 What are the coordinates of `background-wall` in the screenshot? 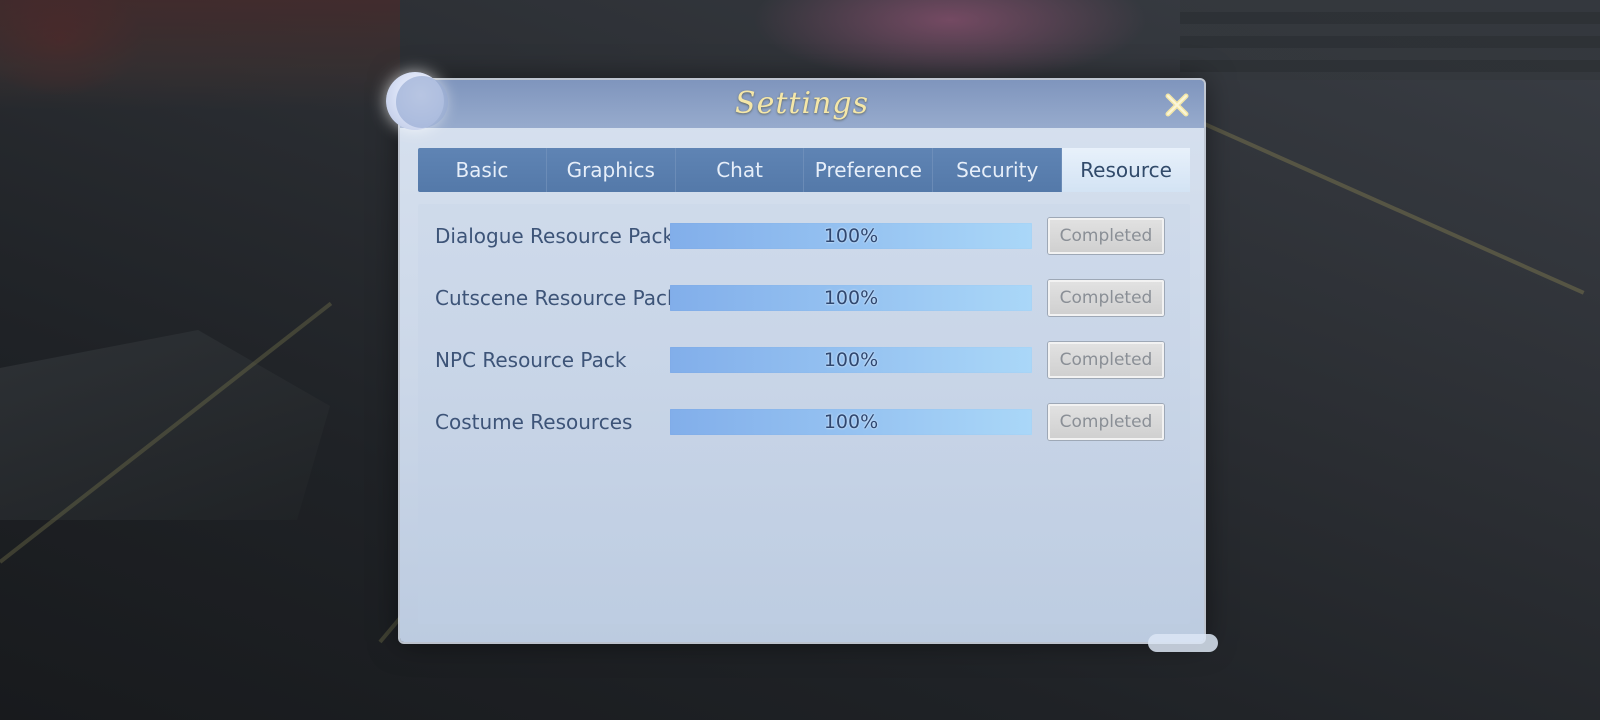 It's located at (200, 55).